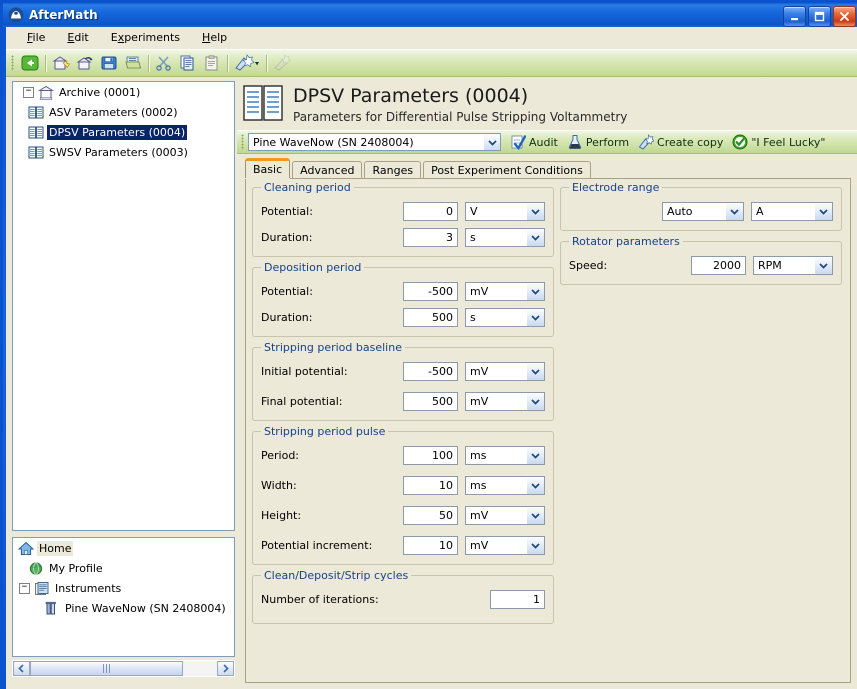 This screenshot has width=857, height=689. Describe the element at coordinates (123, 608) in the screenshot. I see `tree-row-pine-wavenow: Pine WaveNow (SN 2408004)` at that location.